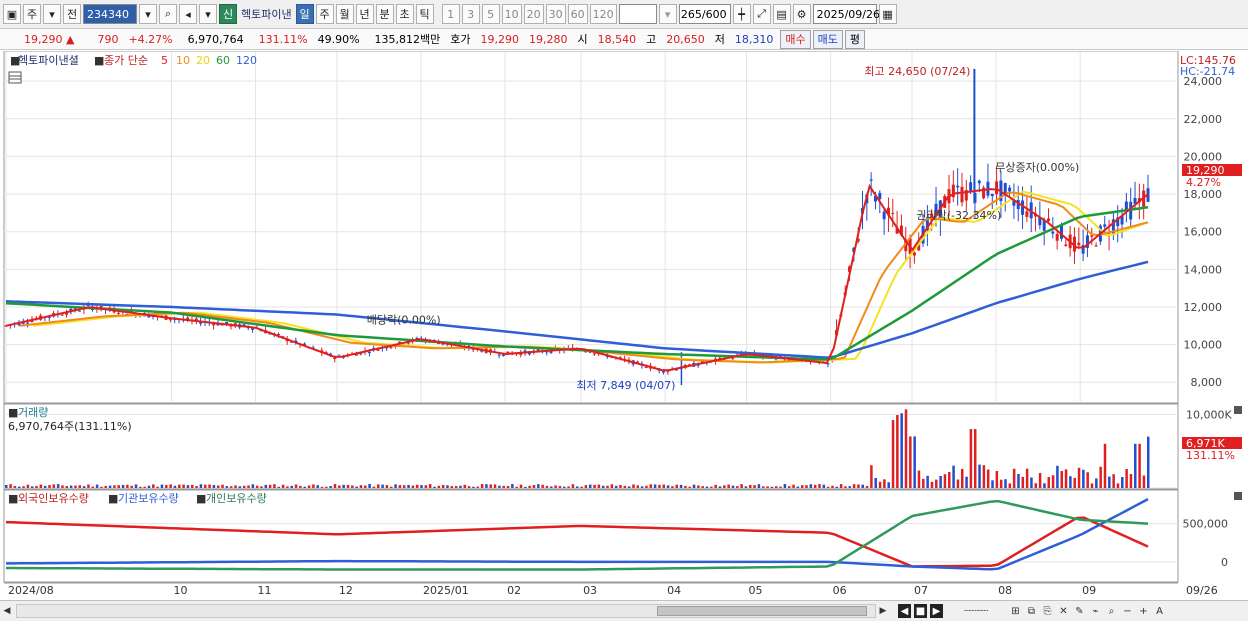 The height and width of the screenshot is (621, 1248). Describe the element at coordinates (32, 14) in the screenshot. I see `market-select: 주` at that location.